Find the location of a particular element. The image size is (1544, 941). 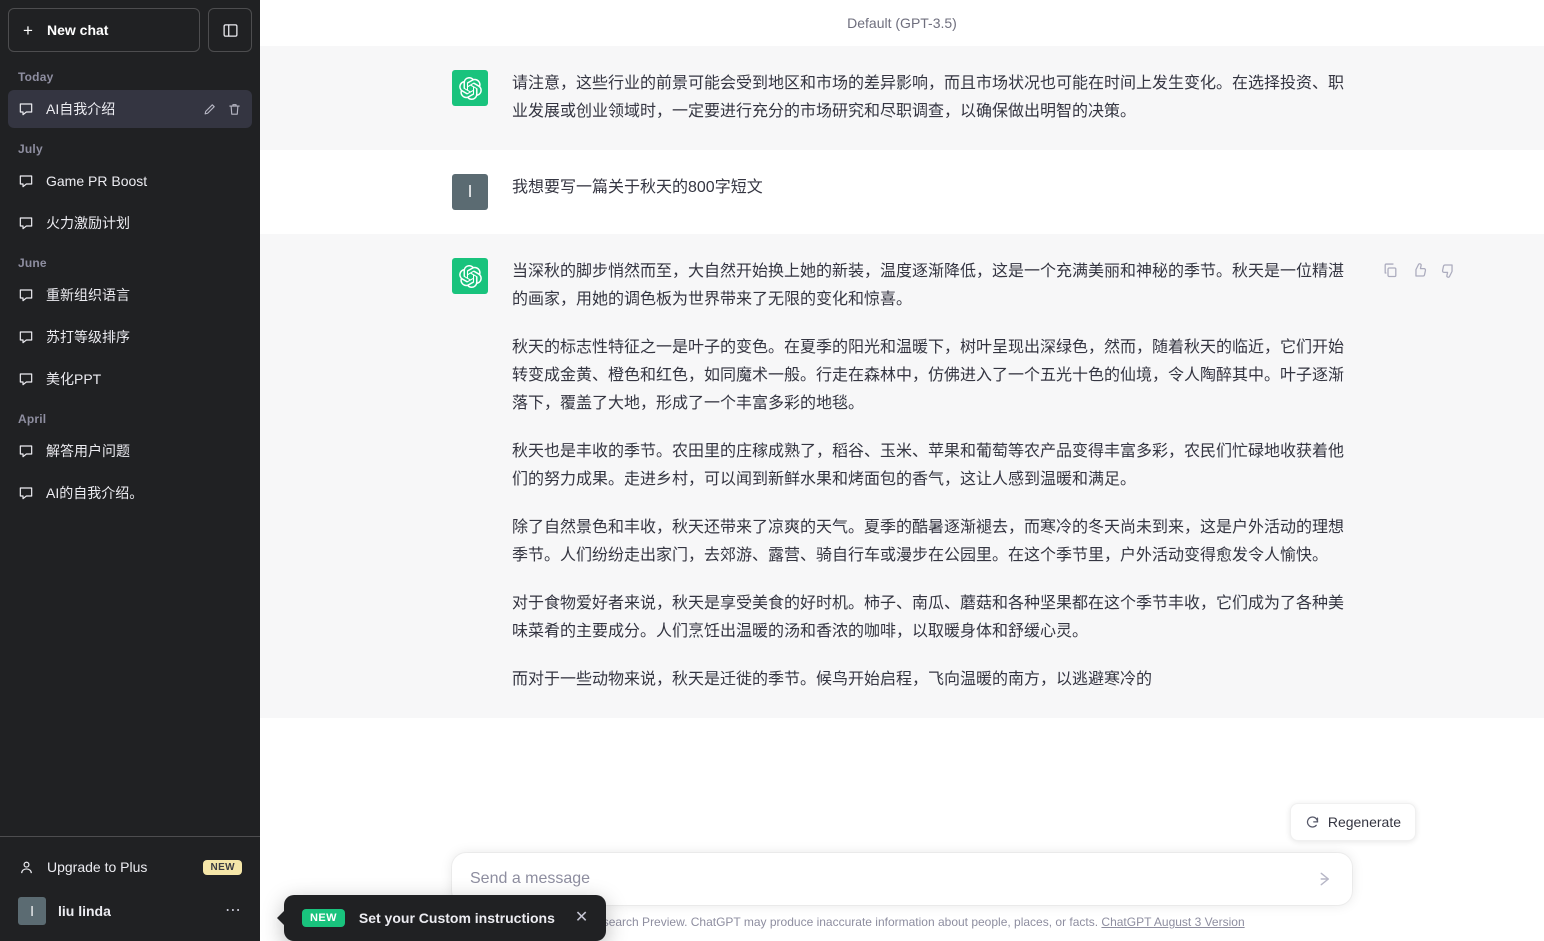

trash-icon is located at coordinates (234, 109).